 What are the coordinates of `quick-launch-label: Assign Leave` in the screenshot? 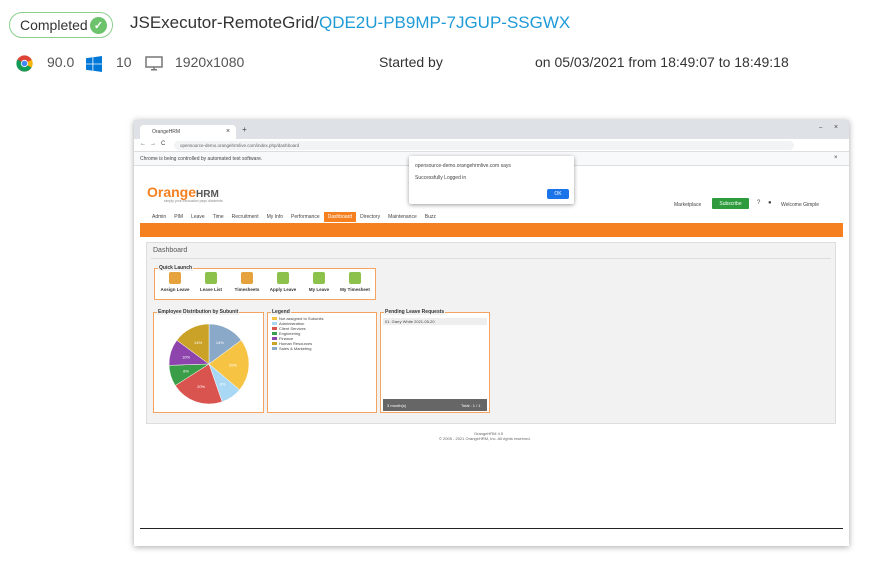 It's located at (175, 289).